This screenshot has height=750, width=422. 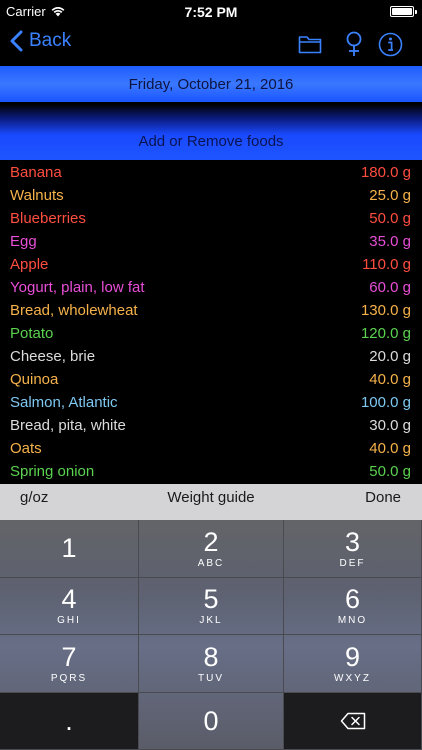 What do you see at coordinates (211, 287) in the screenshot?
I see `food-row: Yogurt, plain, low fat 60.0 g` at bounding box center [211, 287].